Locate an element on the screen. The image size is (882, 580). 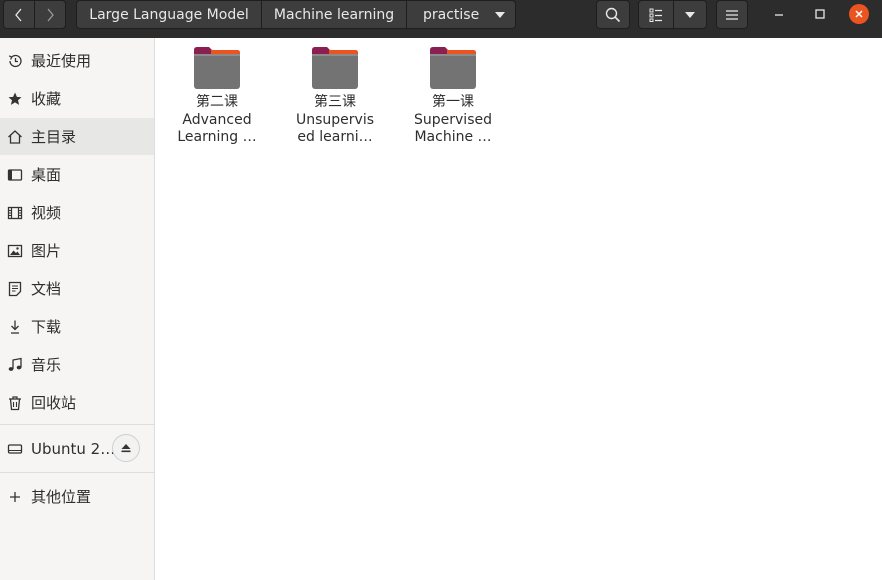
hamburger-menu-icon is located at coordinates (732, 14).